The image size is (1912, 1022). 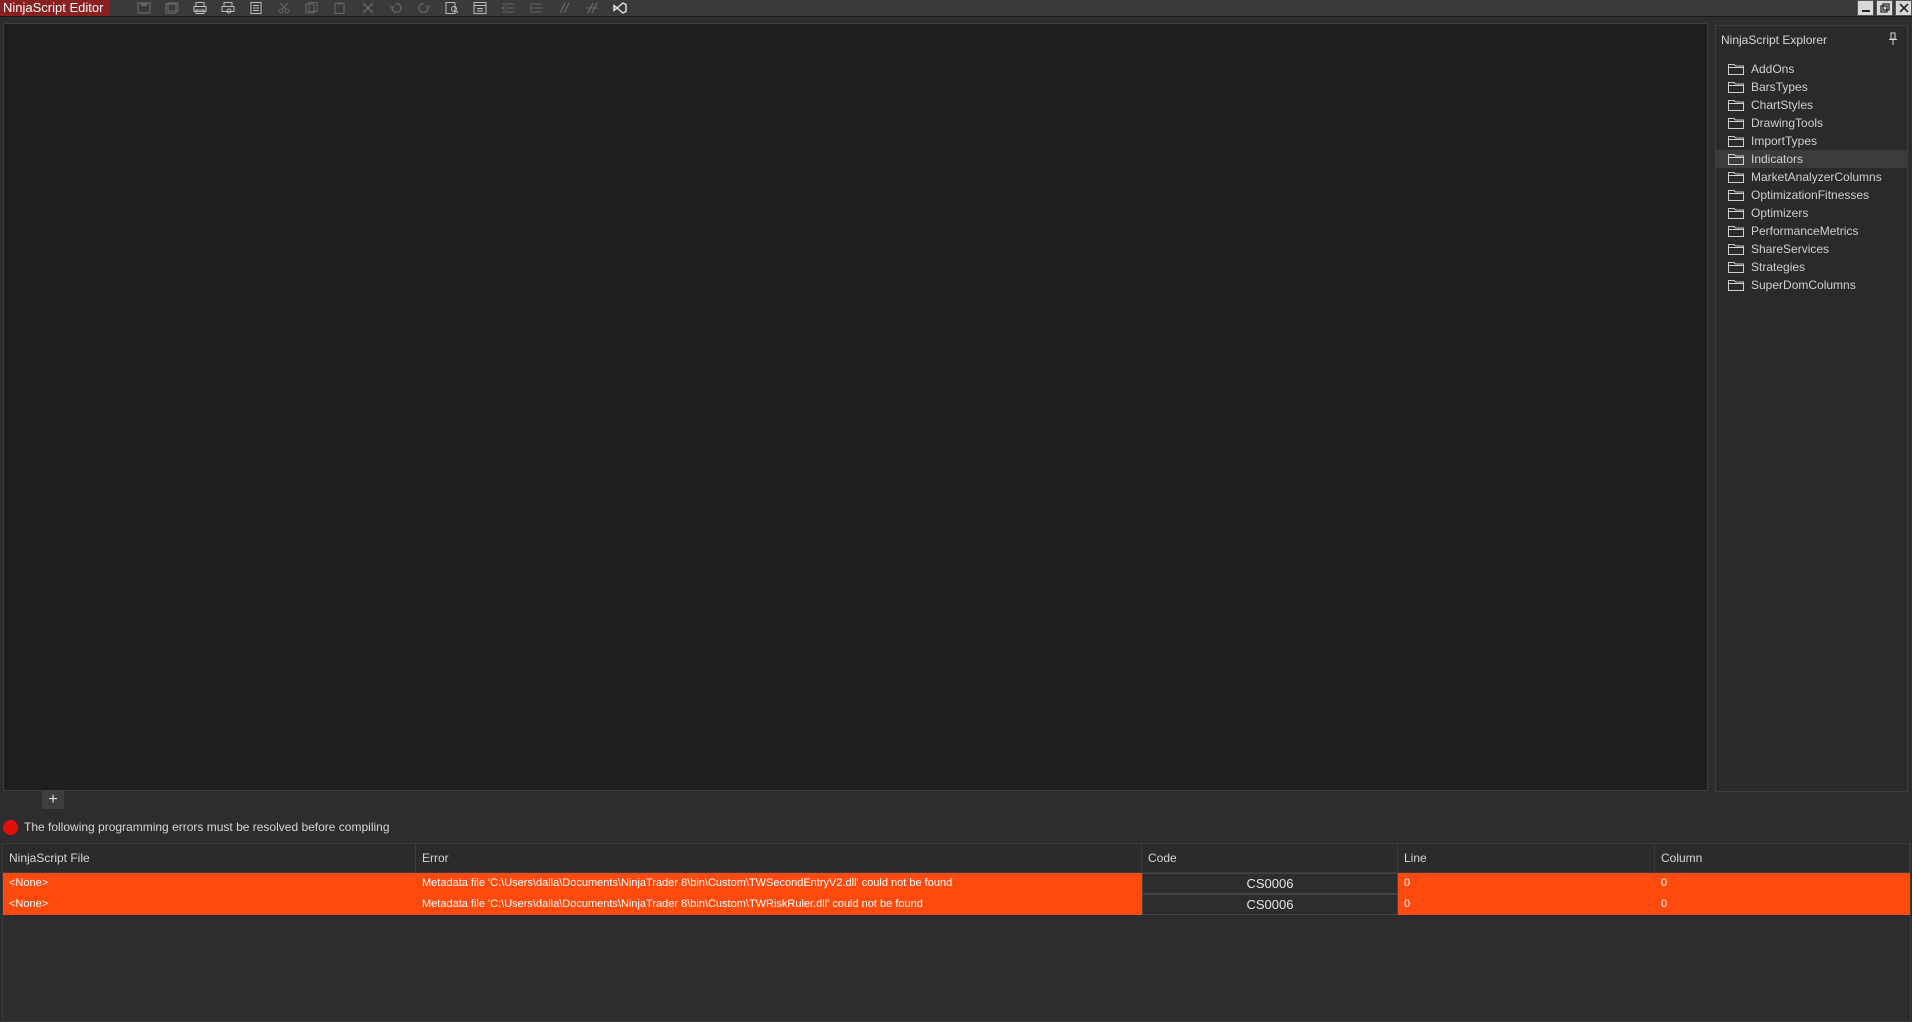 What do you see at coordinates (1779, 87) in the screenshot?
I see `explorer-item-label: BarsTypes` at bounding box center [1779, 87].